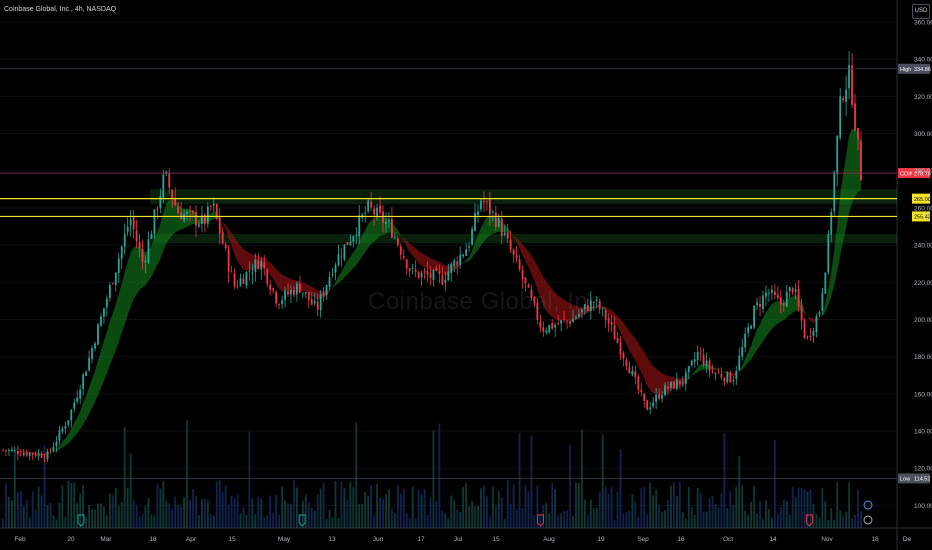 The image size is (932, 550). I want to click on chart-title: Coinbase Global, Inc., 4h, NASDAQ, so click(60, 9).